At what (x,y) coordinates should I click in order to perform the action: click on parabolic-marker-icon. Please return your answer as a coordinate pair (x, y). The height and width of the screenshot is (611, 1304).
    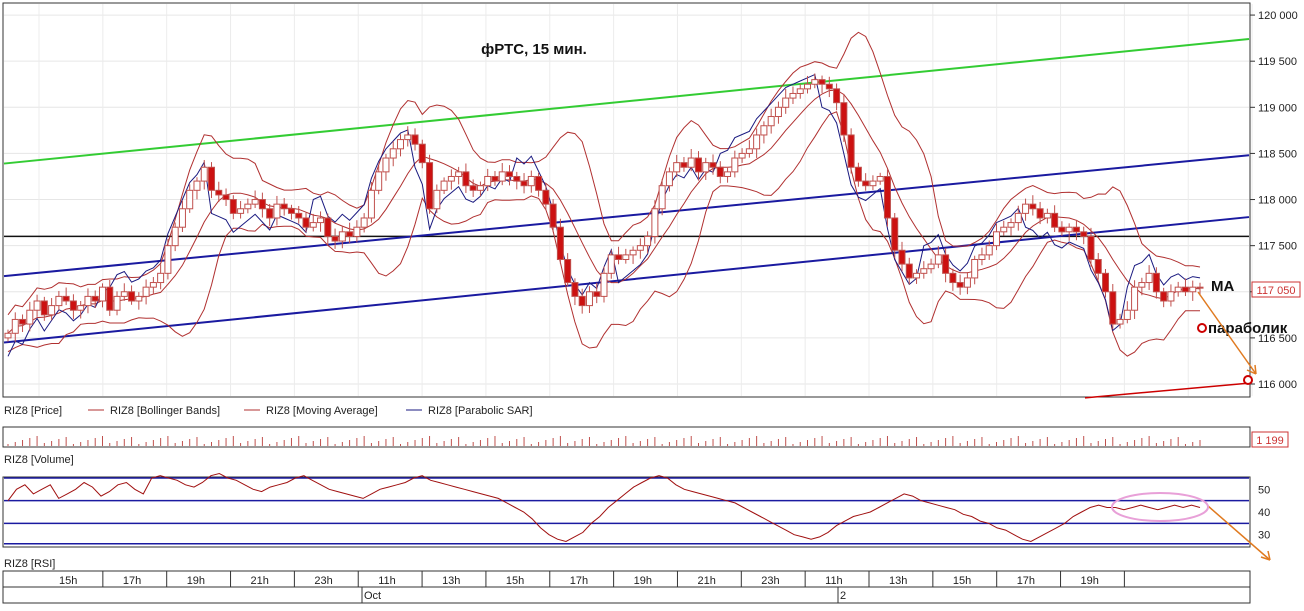
    Looking at the image, I should click on (1202, 328).